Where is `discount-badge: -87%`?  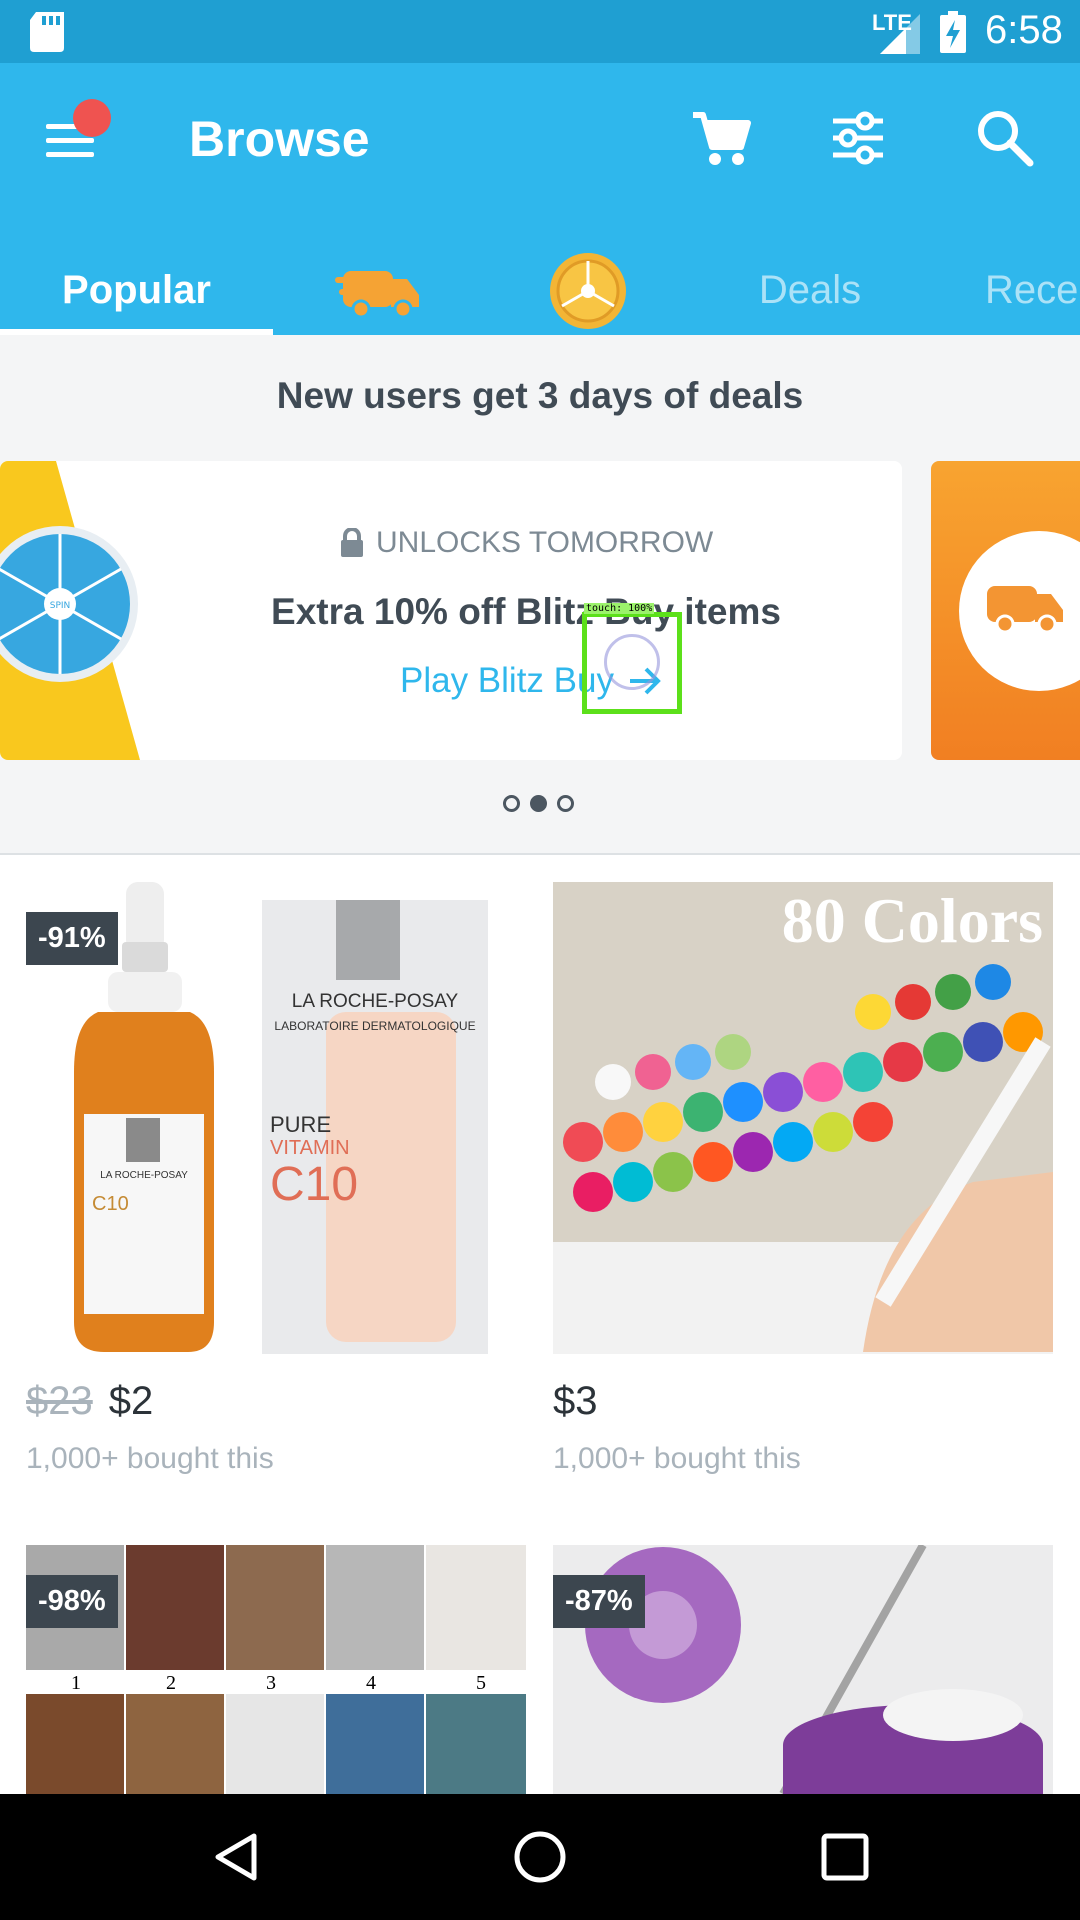
discount-badge: -87% is located at coordinates (599, 1601).